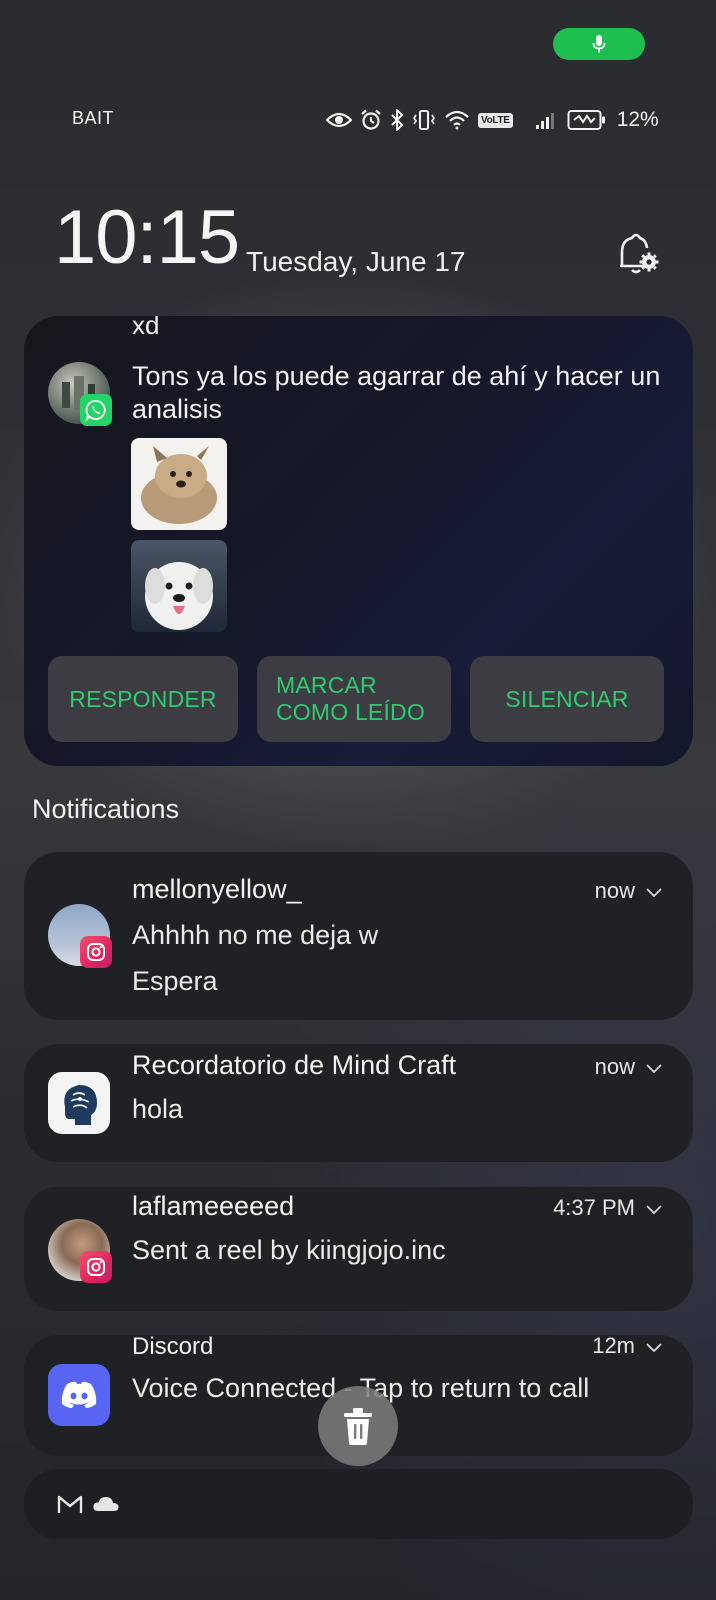  Describe the element at coordinates (397, 120) in the screenshot. I see `bluetooth-icon` at that location.